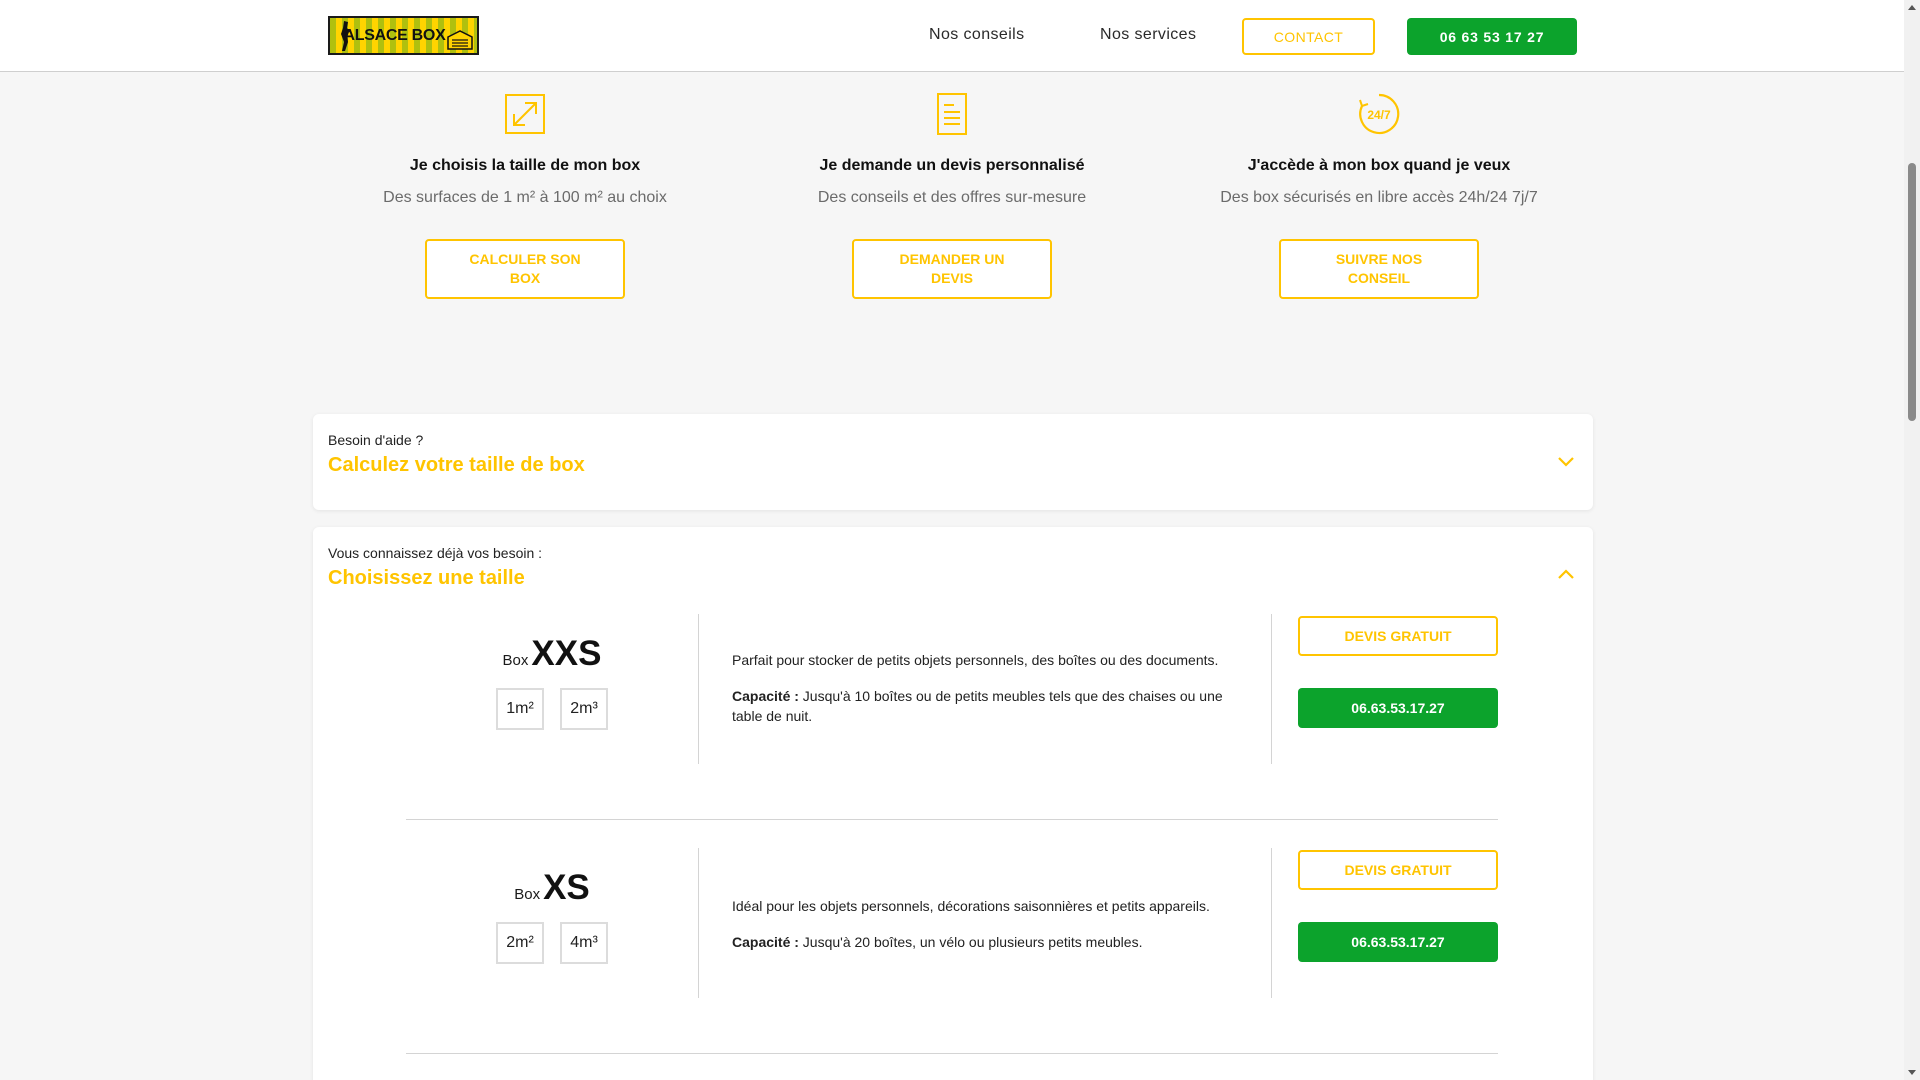 The height and width of the screenshot is (1080, 1920). Describe the element at coordinates (552, 943) in the screenshot. I see `box-dimensions: 2m² 4m³` at that location.